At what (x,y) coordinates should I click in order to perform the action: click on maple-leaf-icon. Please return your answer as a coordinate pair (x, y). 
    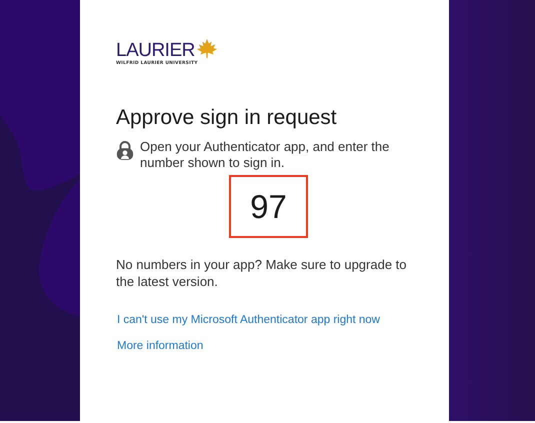
    Looking at the image, I should click on (207, 49).